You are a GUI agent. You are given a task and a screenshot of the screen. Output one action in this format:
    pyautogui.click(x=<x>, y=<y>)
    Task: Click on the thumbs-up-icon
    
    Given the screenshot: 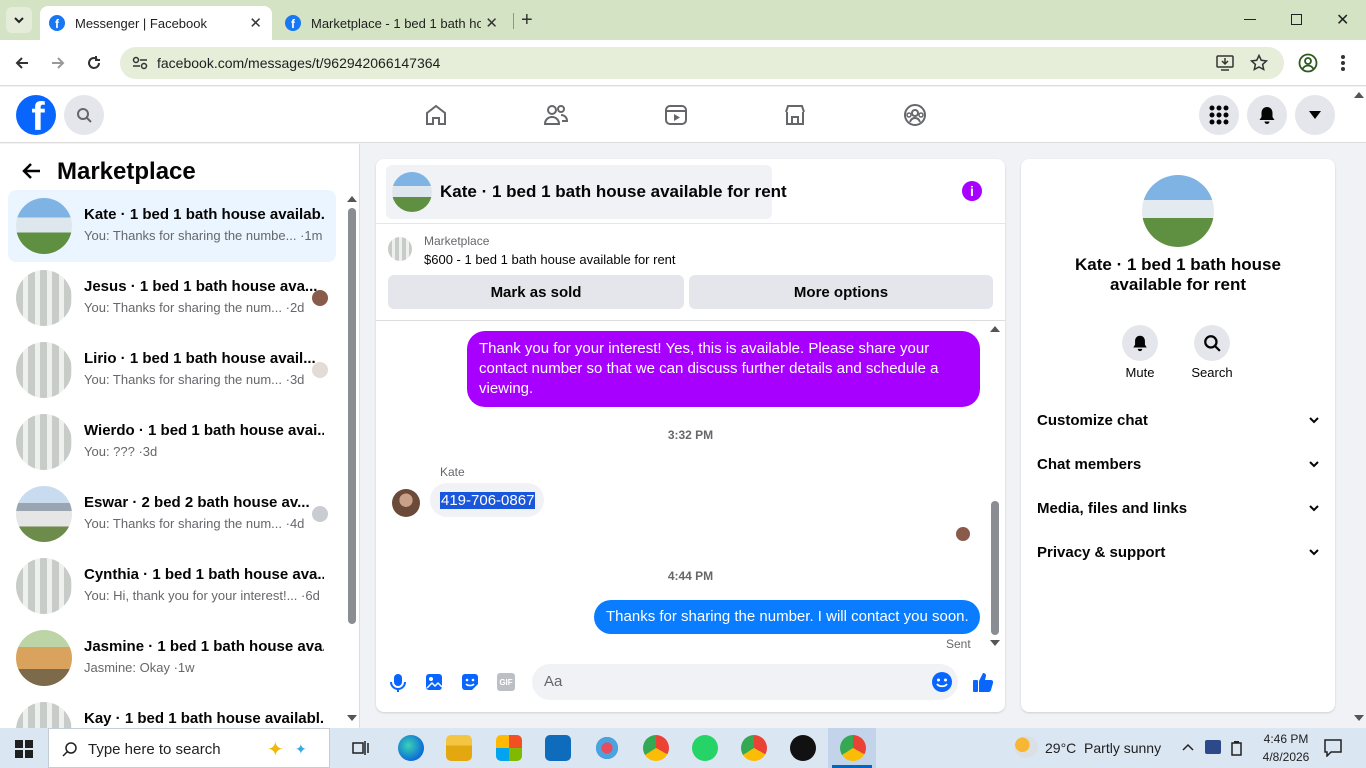 What is the action you would take?
    pyautogui.click(x=983, y=682)
    